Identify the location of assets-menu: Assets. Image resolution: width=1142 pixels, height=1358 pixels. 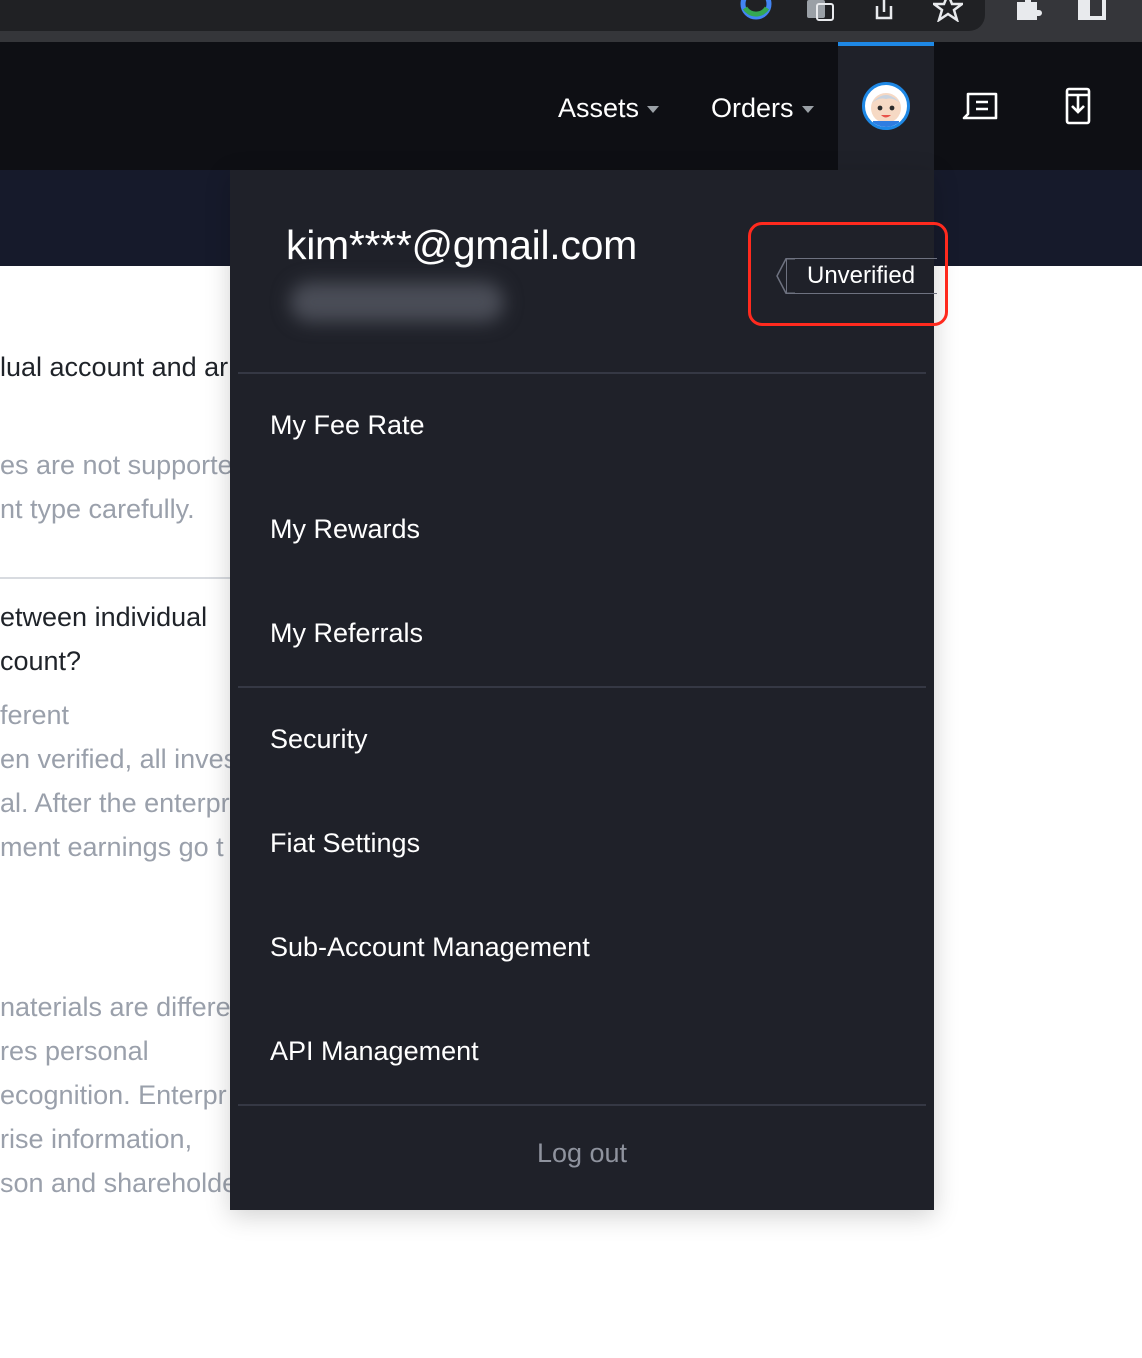
(609, 108).